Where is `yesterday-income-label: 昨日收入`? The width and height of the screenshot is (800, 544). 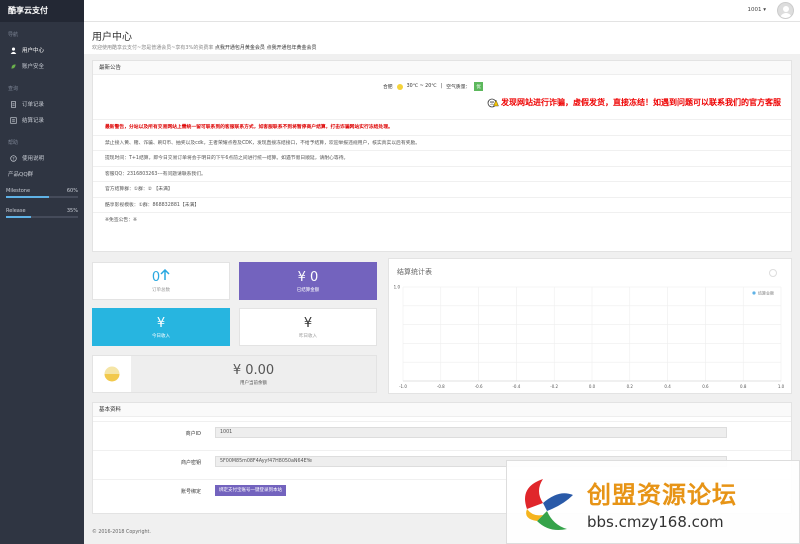 yesterday-income-label: 昨日收入 is located at coordinates (308, 336).